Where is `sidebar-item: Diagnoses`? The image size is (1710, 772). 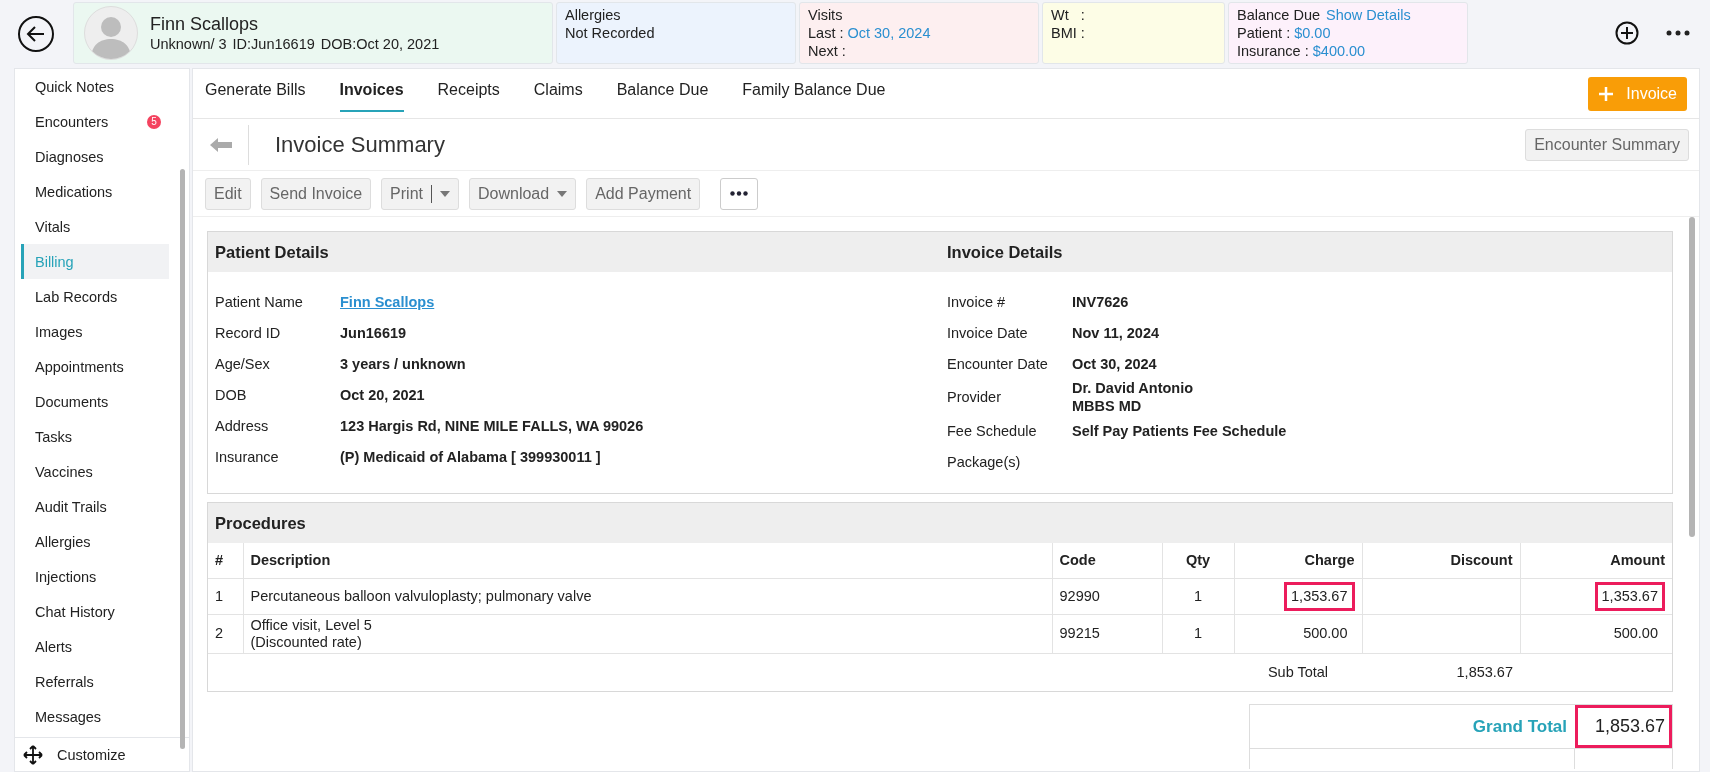 sidebar-item: Diagnoses is located at coordinates (95, 156).